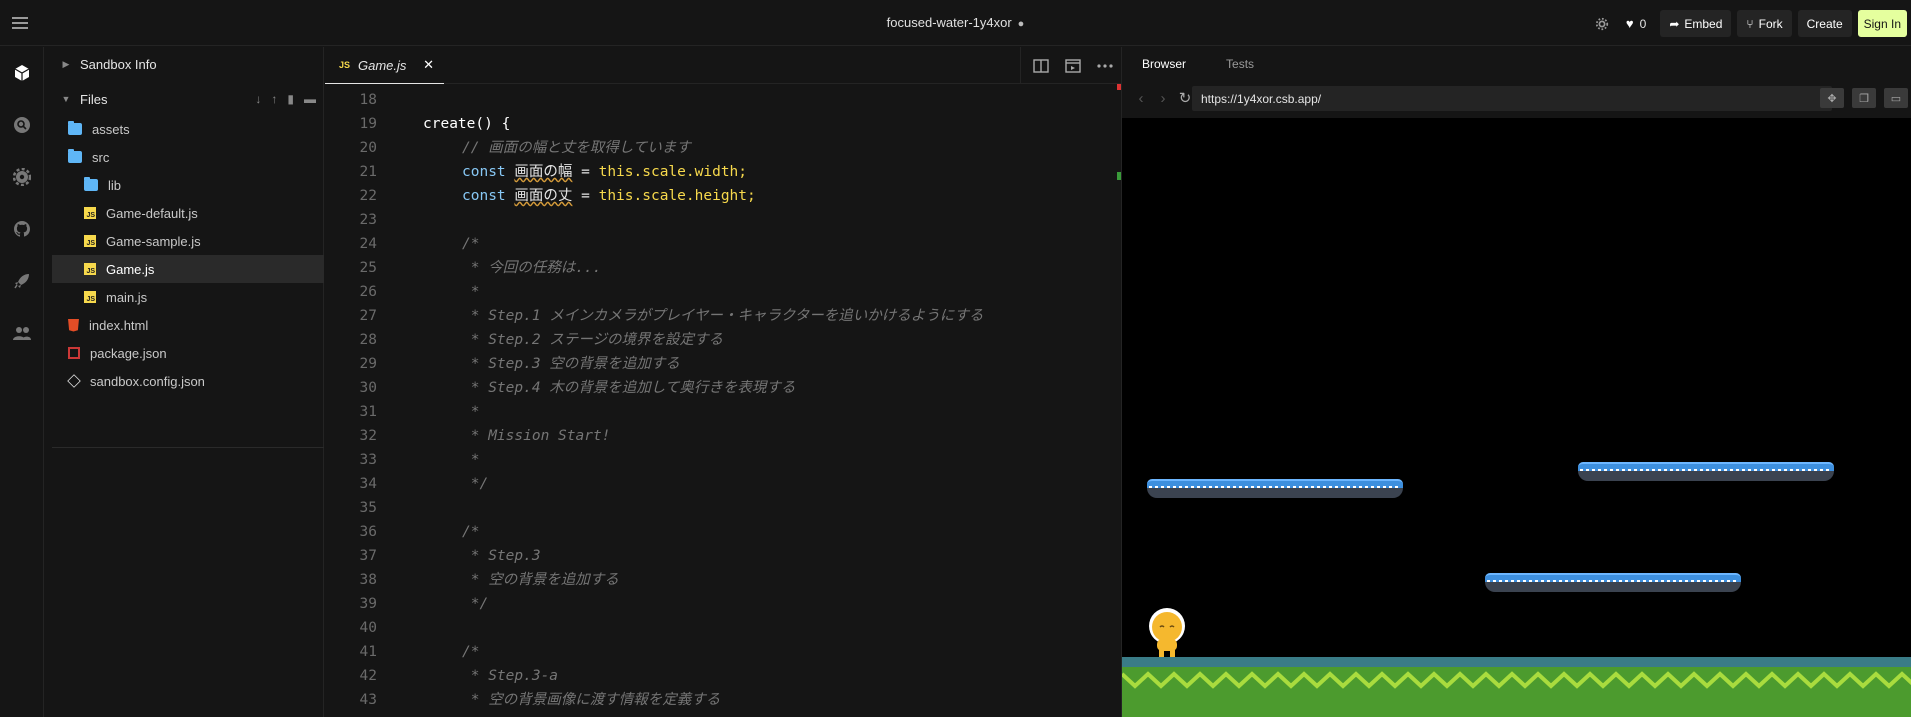 This screenshot has height=717, width=1911. Describe the element at coordinates (543, 196) in the screenshot. I see `code-token: 画面の丈` at that location.